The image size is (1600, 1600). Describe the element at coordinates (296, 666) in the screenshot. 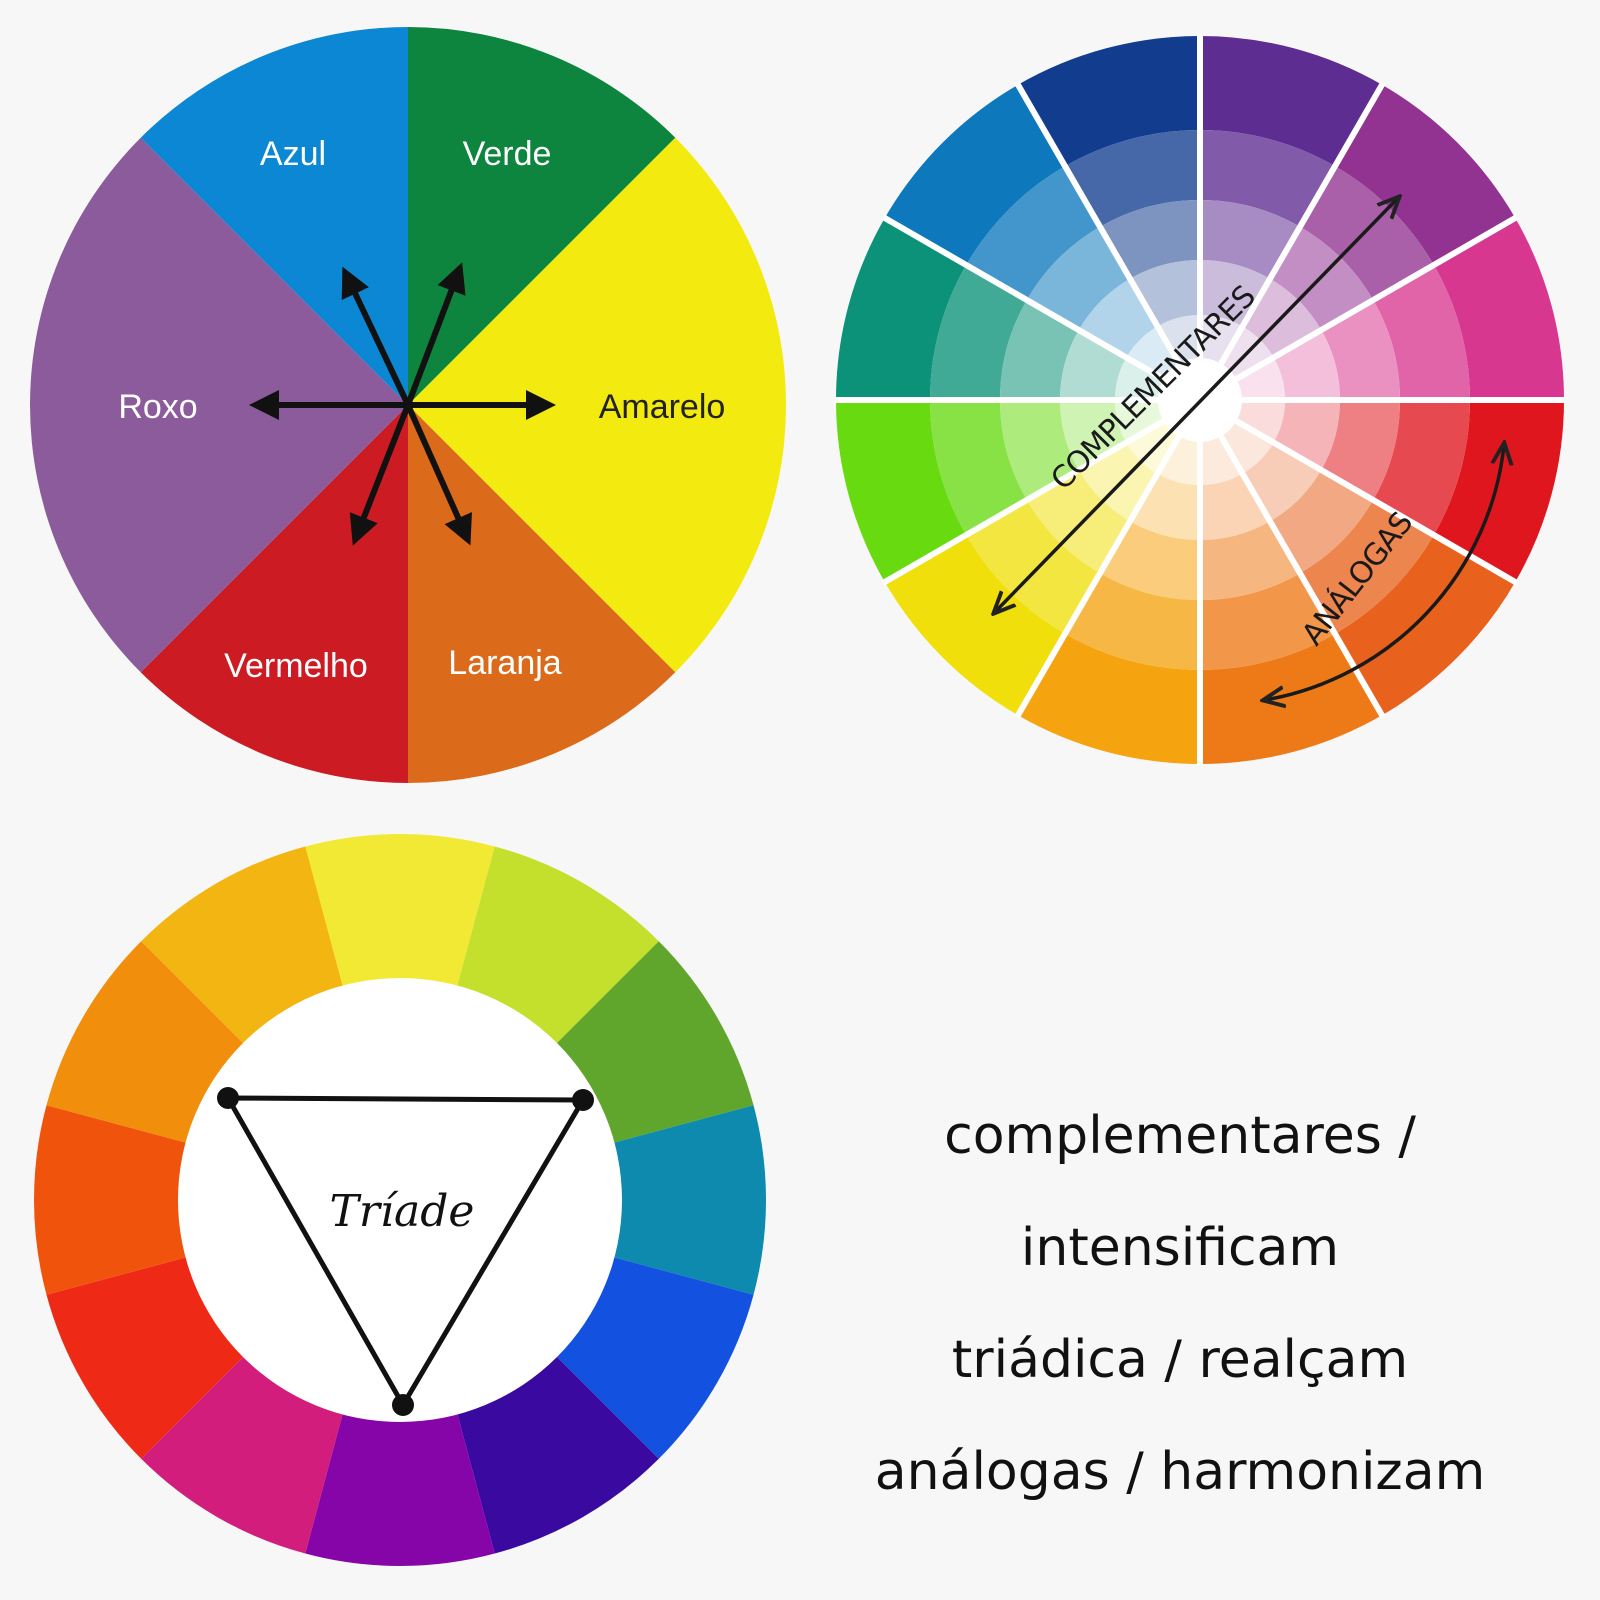

I see `label-vermelho: Vermelho` at that location.